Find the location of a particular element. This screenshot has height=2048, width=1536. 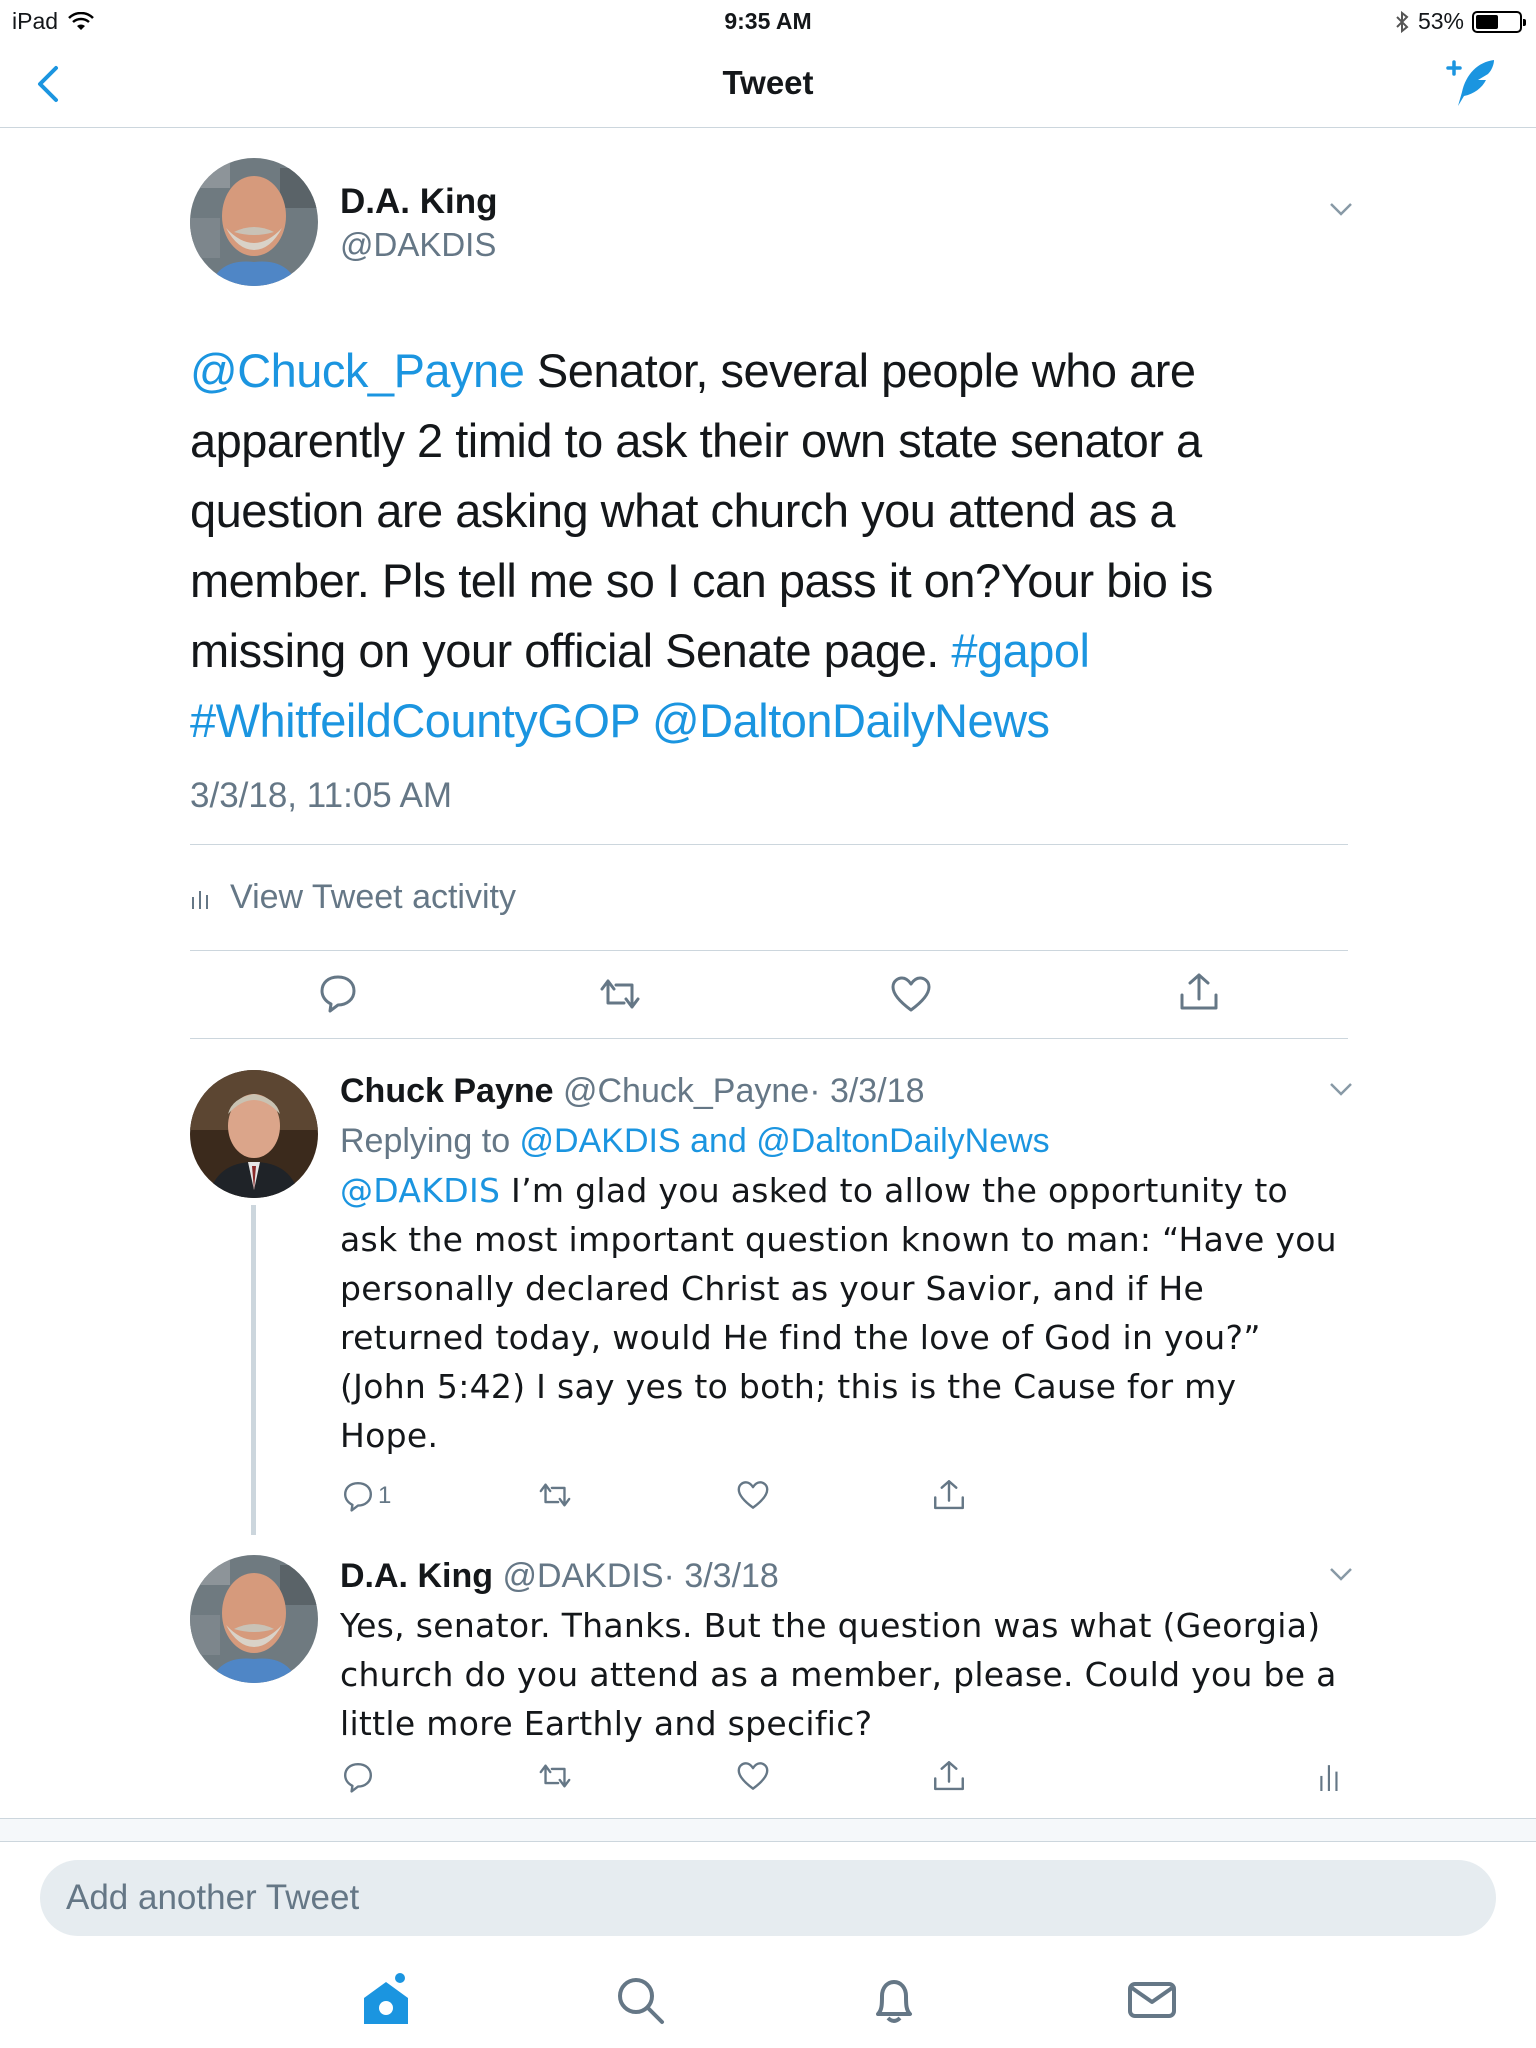

compose-tweet-icon is located at coordinates (1472, 84).